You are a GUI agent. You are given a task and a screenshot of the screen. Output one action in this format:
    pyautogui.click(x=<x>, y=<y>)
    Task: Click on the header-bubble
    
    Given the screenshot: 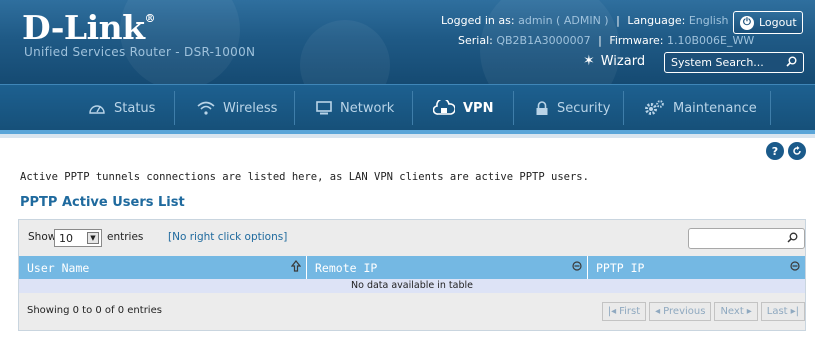 What is the action you would take?
    pyautogui.click(x=345, y=52)
    